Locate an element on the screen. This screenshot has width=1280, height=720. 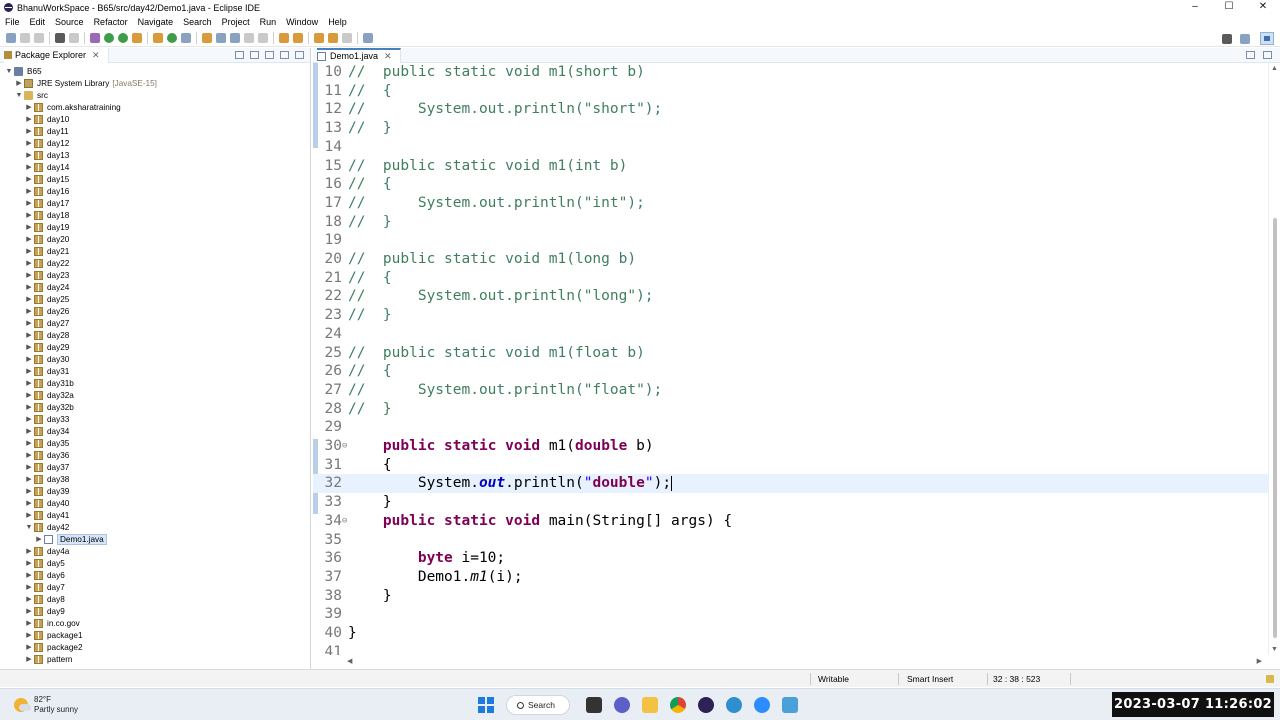
code-line: 41 is located at coordinates (790, 649).